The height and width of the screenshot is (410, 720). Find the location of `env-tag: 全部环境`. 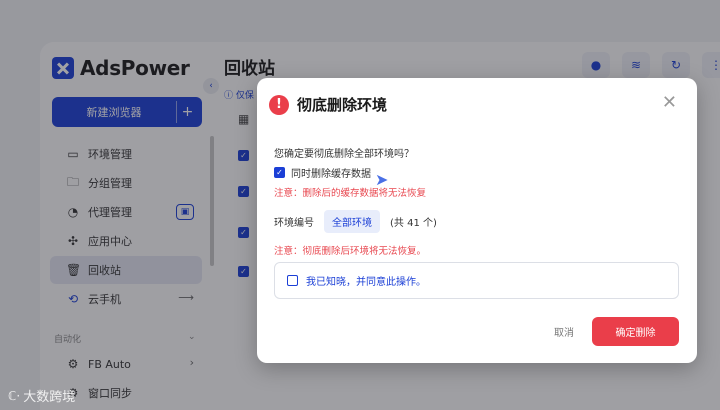

env-tag: 全部环境 is located at coordinates (352, 221).